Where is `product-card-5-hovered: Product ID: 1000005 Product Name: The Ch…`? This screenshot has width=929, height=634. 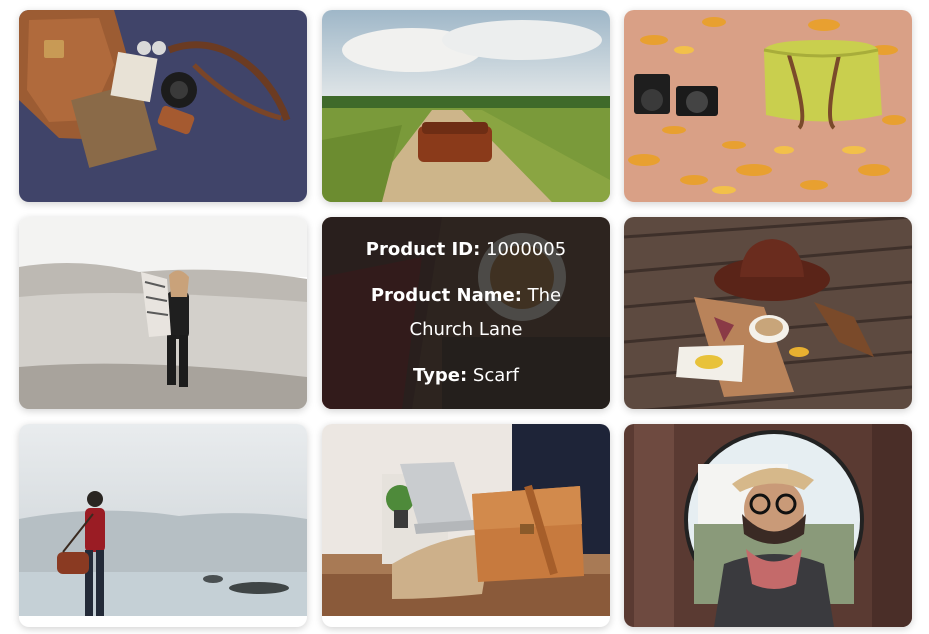 product-card-5-hovered: Product ID: 1000005 Product Name: The Ch… is located at coordinates (466, 313).